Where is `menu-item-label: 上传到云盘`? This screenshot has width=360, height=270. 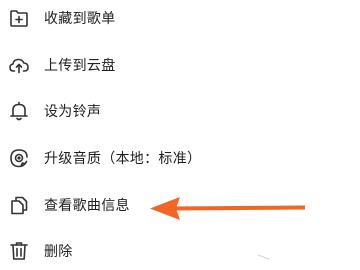 menu-item-label: 上传到云盘 is located at coordinates (80, 66).